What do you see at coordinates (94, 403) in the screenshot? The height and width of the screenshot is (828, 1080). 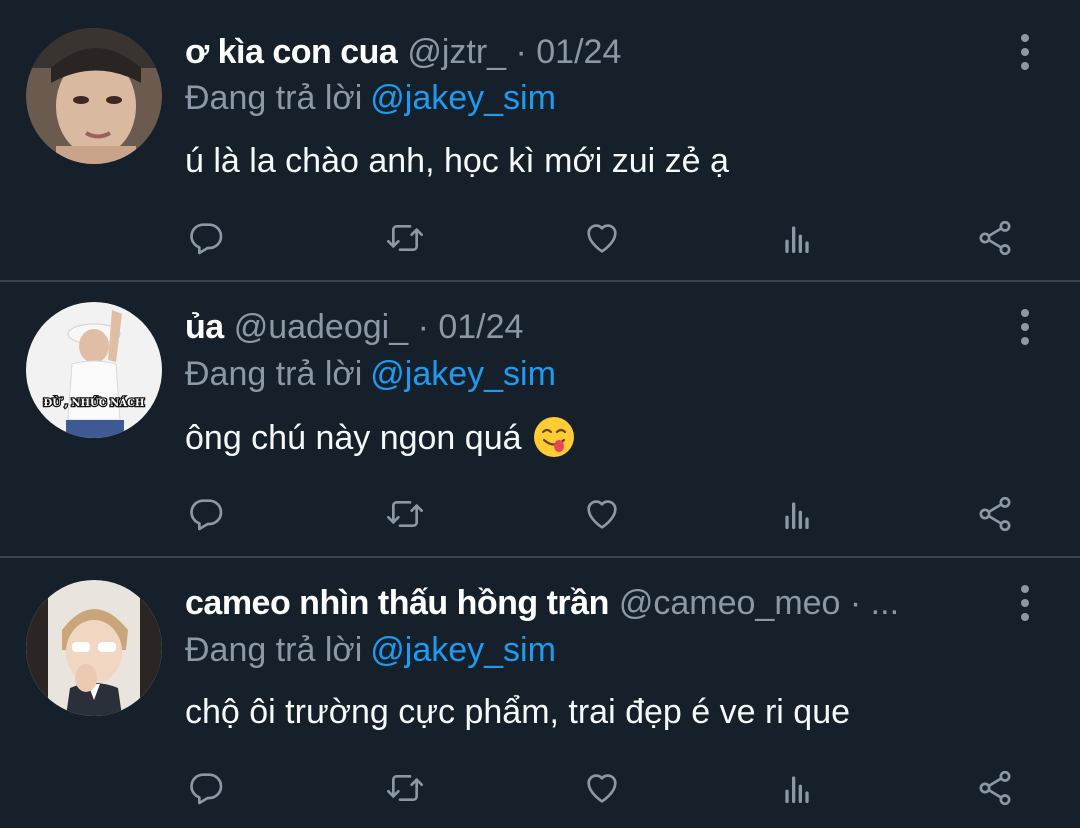 I see `avatar-caption: ĐỪ , NHỨC NÁCH` at bounding box center [94, 403].